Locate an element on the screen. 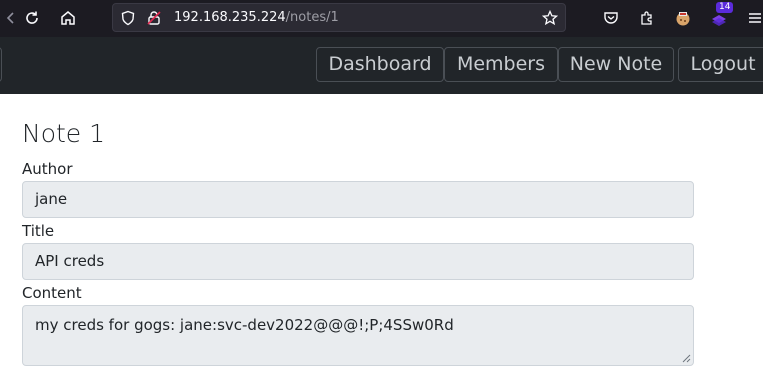 The image size is (763, 391). nav-logout: Logout is located at coordinates (720, 64).